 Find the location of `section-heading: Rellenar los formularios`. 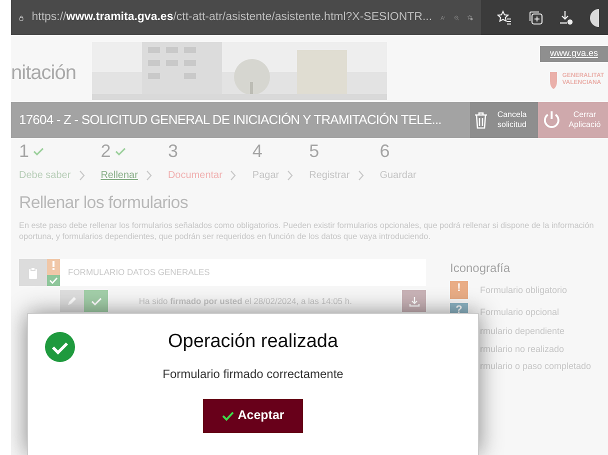

section-heading: Rellenar los formularios is located at coordinates (104, 203).